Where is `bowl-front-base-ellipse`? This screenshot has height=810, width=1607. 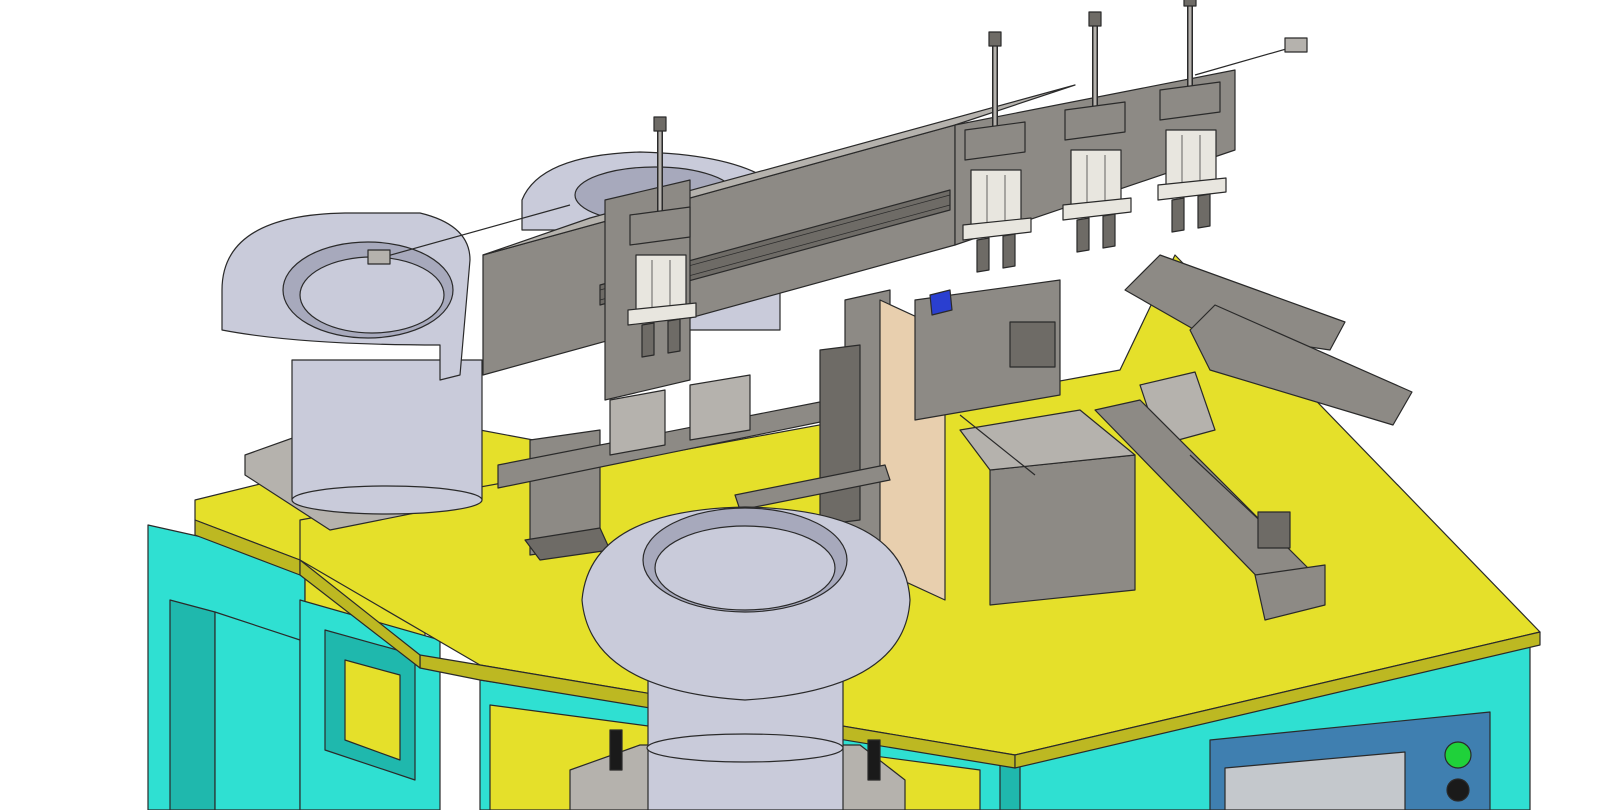 bowl-front-base-ellipse is located at coordinates (745, 748).